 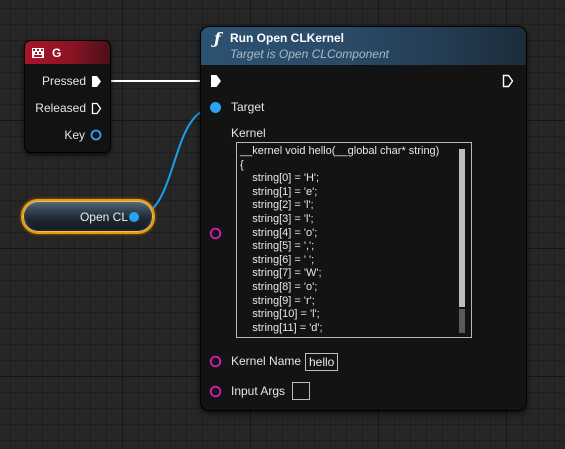 What do you see at coordinates (96, 81) in the screenshot?
I see `exec-pin-filled-icon` at bounding box center [96, 81].